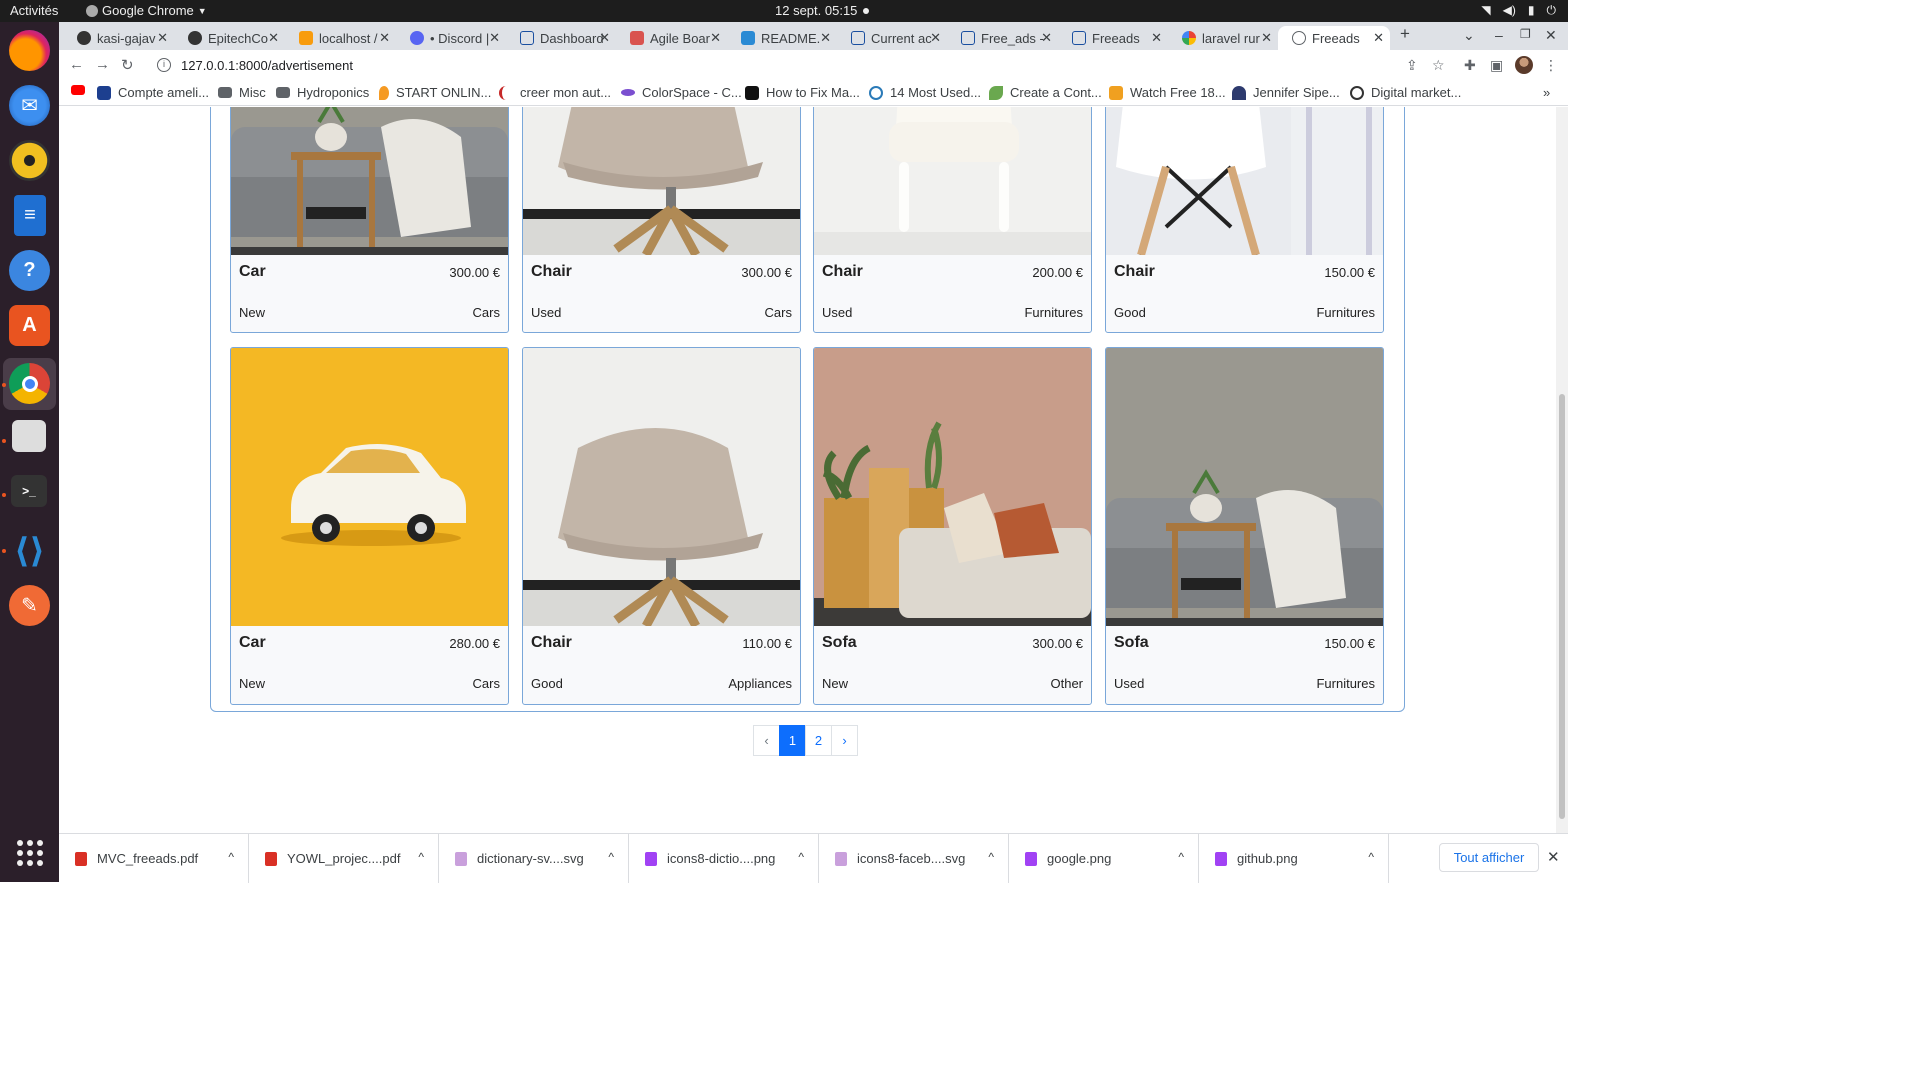 The width and height of the screenshot is (1920, 1080). What do you see at coordinates (29, 436) in the screenshot?
I see `files-icon` at bounding box center [29, 436].